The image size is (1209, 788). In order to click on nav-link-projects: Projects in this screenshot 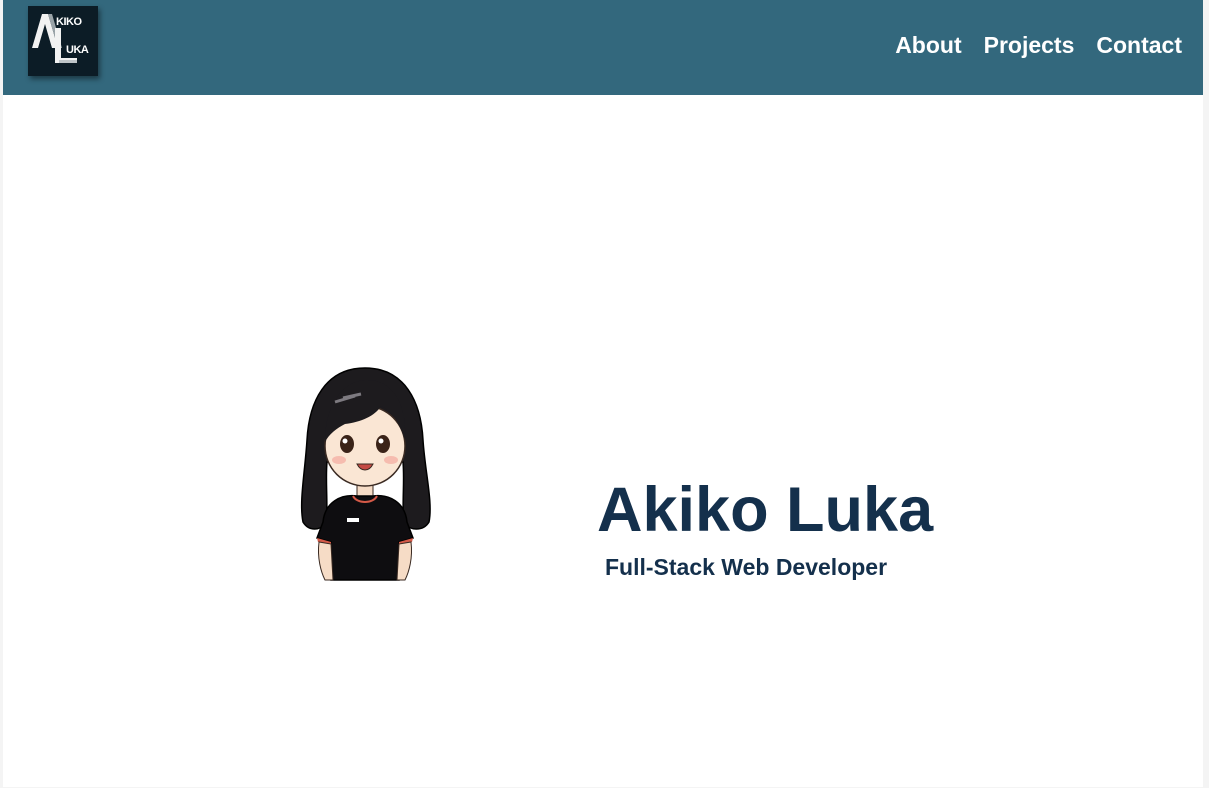, I will do `click(1029, 45)`.